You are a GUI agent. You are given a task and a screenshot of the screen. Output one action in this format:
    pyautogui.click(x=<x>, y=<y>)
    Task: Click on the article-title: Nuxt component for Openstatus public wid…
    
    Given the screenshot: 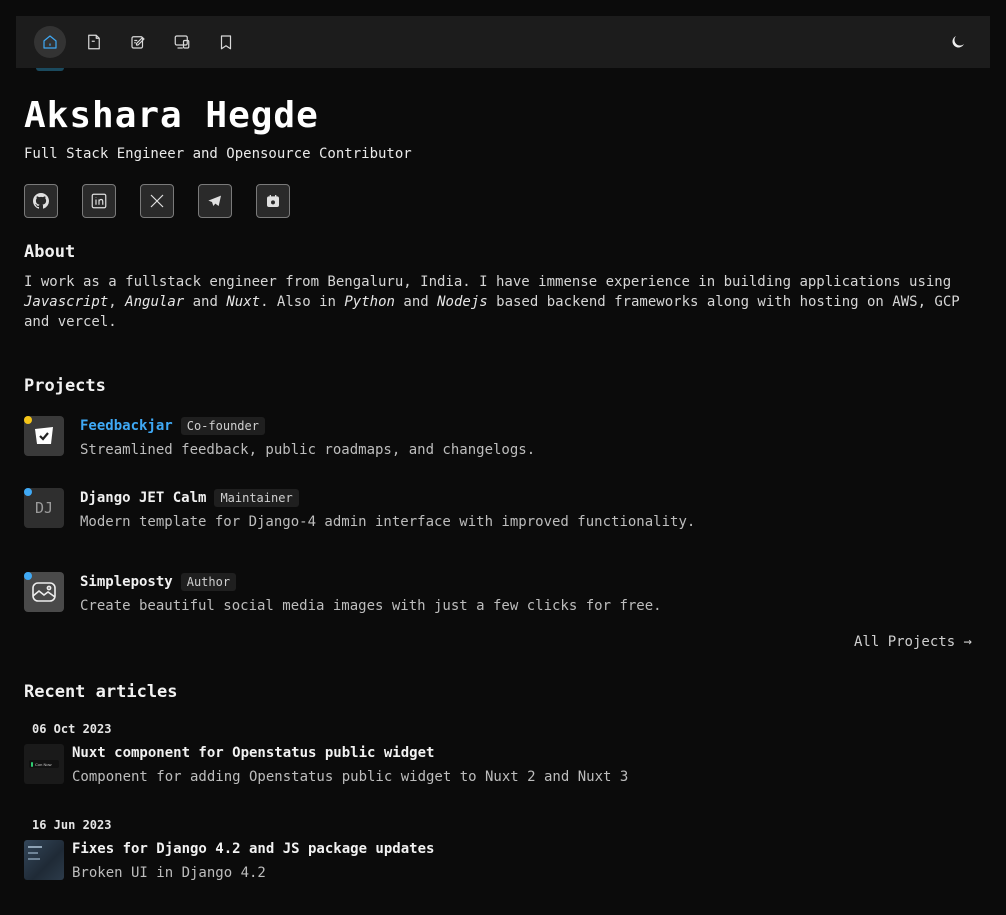 What is the action you would take?
    pyautogui.click(x=350, y=753)
    